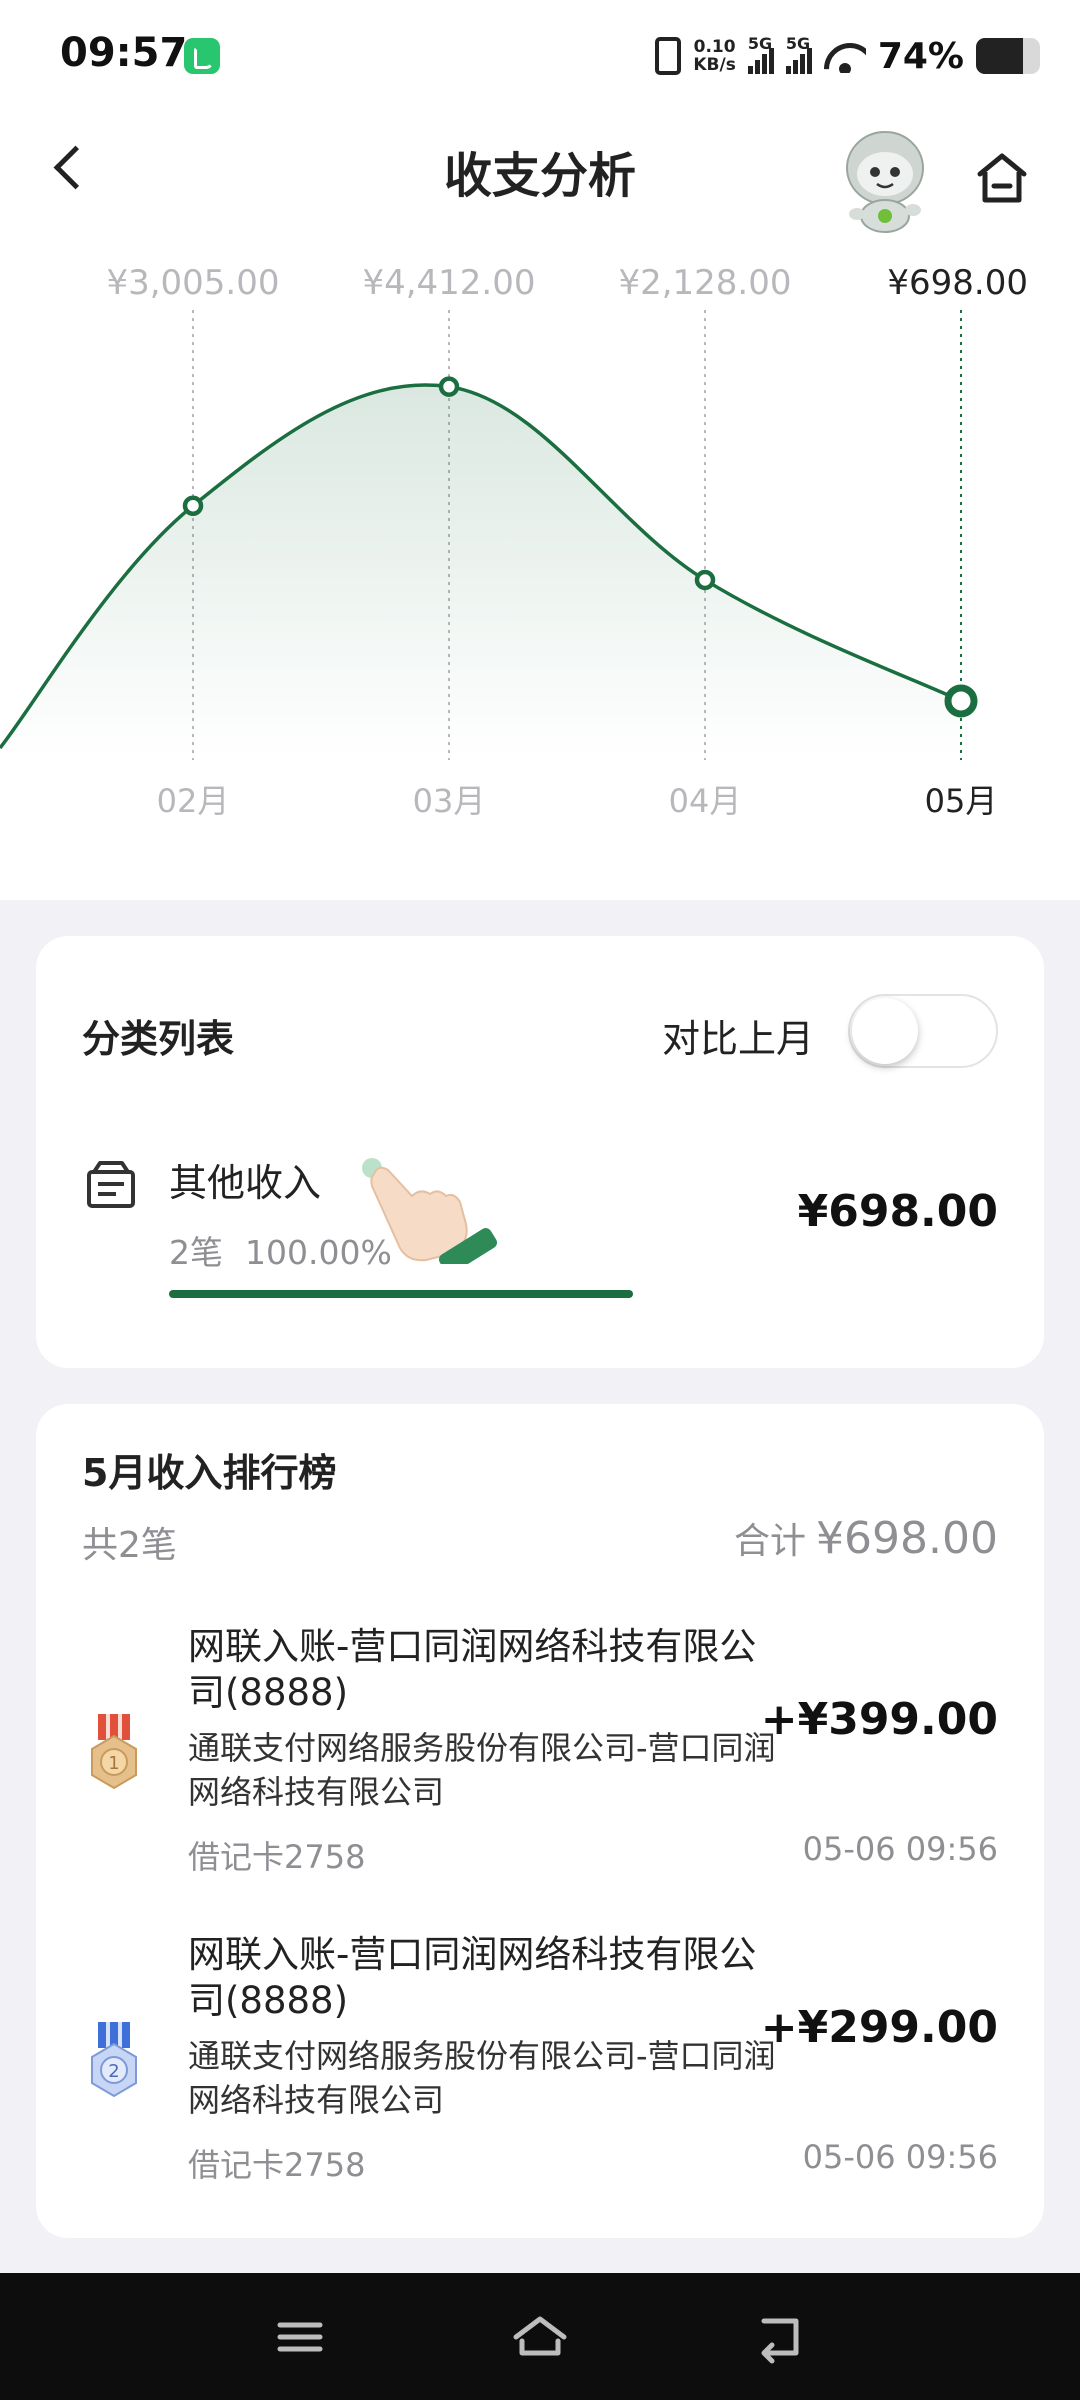  What do you see at coordinates (111, 1184) in the screenshot?
I see `other-income-icon` at bounding box center [111, 1184].